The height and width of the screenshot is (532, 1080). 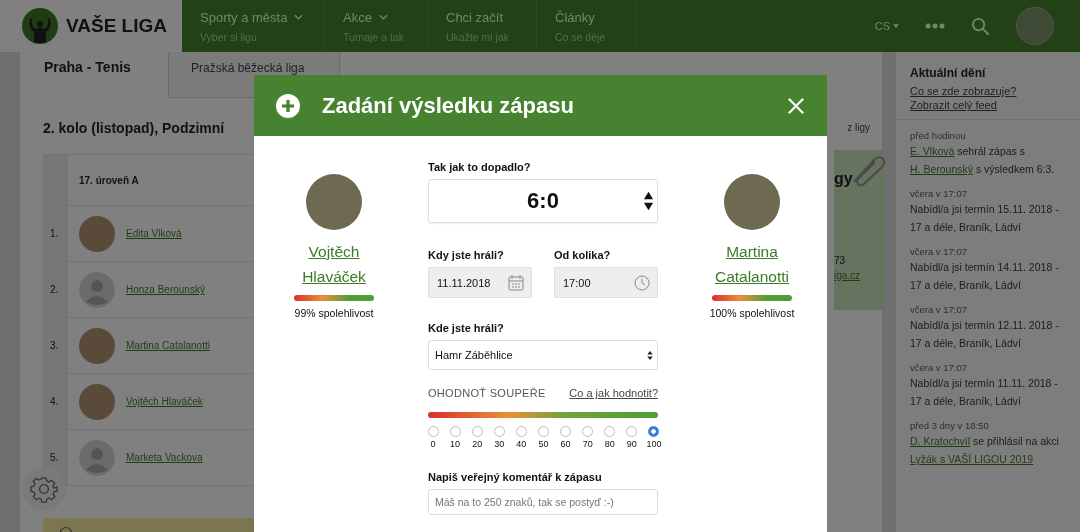 What do you see at coordinates (847, 275) in the screenshot?
I see `note-link: iga.cz` at bounding box center [847, 275].